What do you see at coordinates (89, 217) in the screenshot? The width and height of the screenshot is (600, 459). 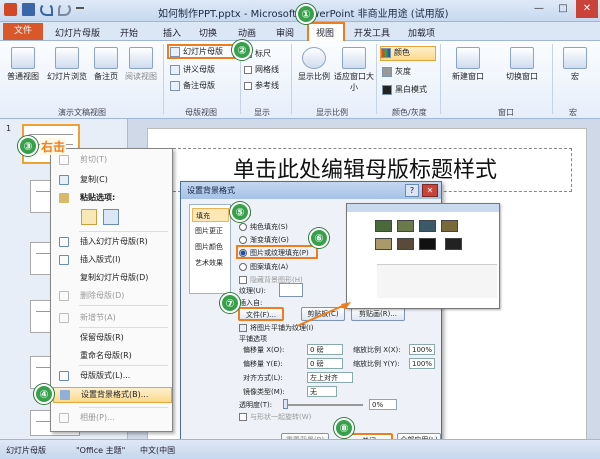 I see `paste-keep-source-icon` at bounding box center [89, 217].